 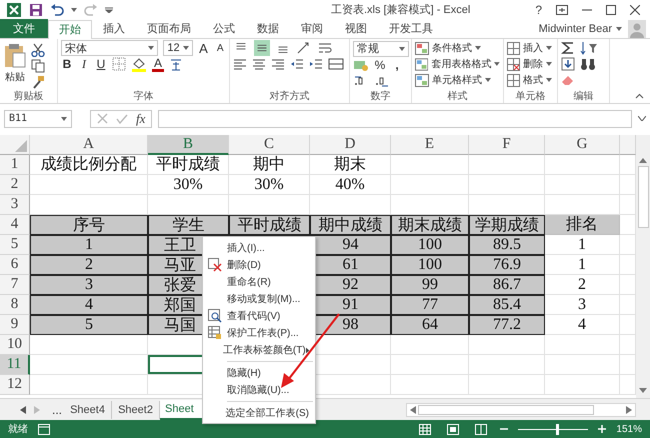 What do you see at coordinates (297, 64) in the screenshot?
I see `decrease-indent-icon` at bounding box center [297, 64].